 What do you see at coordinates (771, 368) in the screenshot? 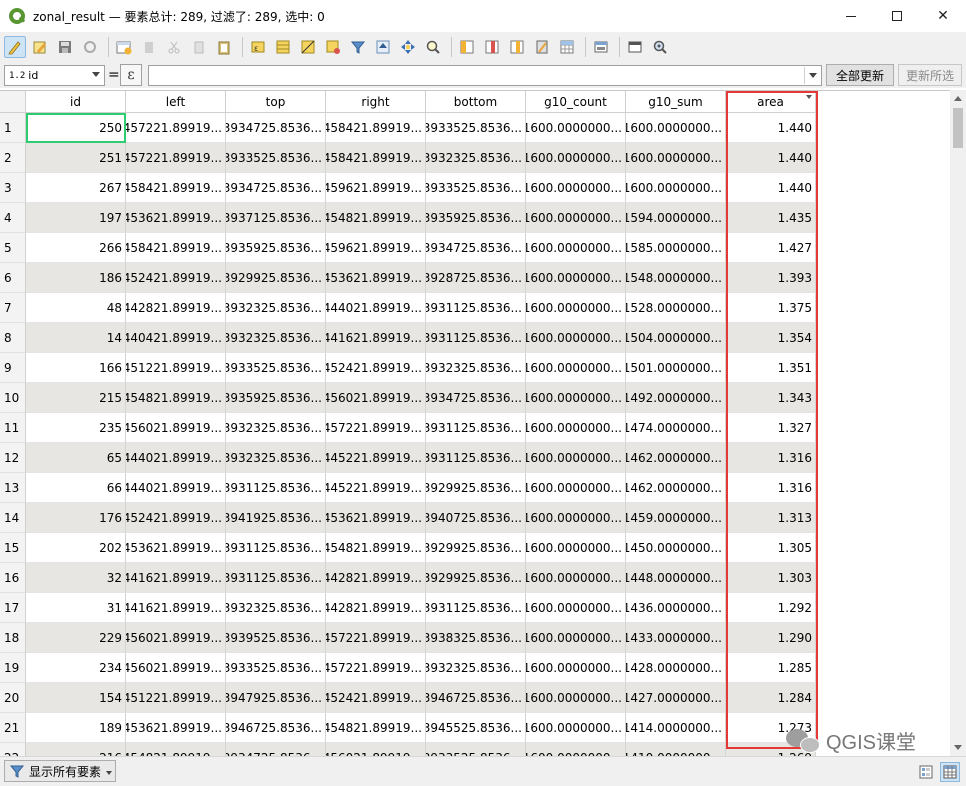
I see `table-cell-area: 1.351` at bounding box center [771, 368].